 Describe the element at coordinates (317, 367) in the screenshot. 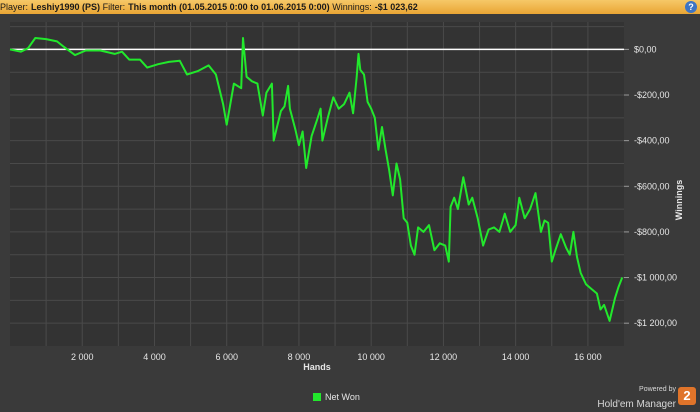

I see `x-axis-label: Hands` at that location.